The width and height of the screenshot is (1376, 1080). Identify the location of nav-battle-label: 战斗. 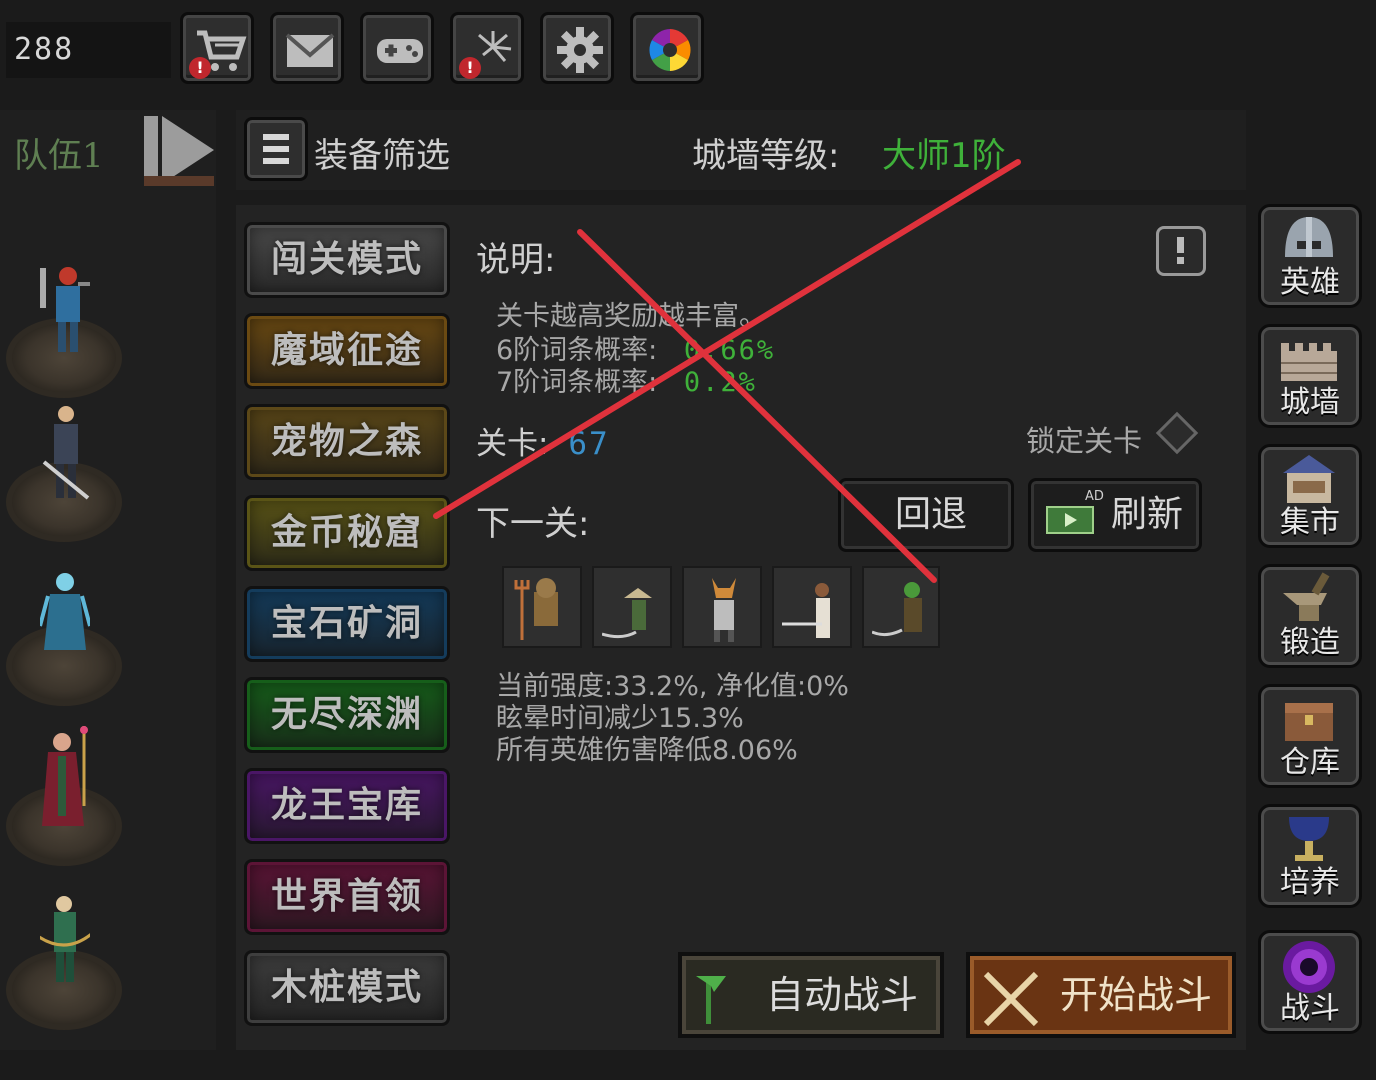
(1310, 1008).